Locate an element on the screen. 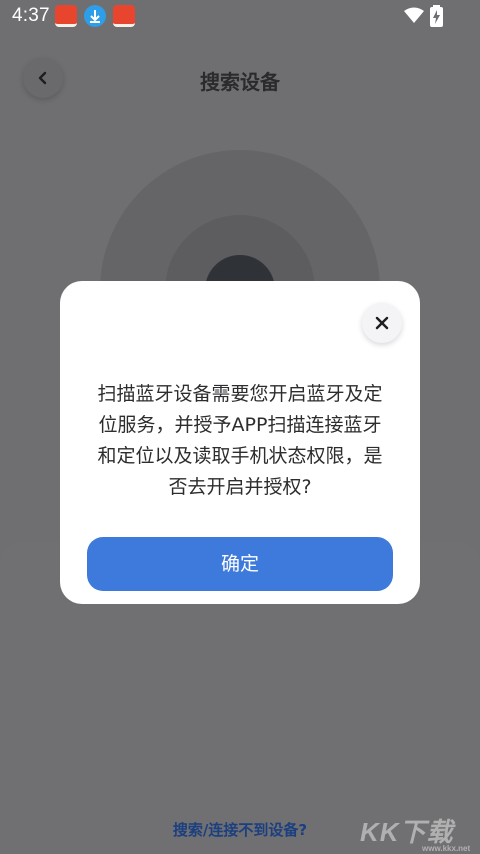 The image size is (480, 854). status-bar: 4:37 is located at coordinates (240, 16).